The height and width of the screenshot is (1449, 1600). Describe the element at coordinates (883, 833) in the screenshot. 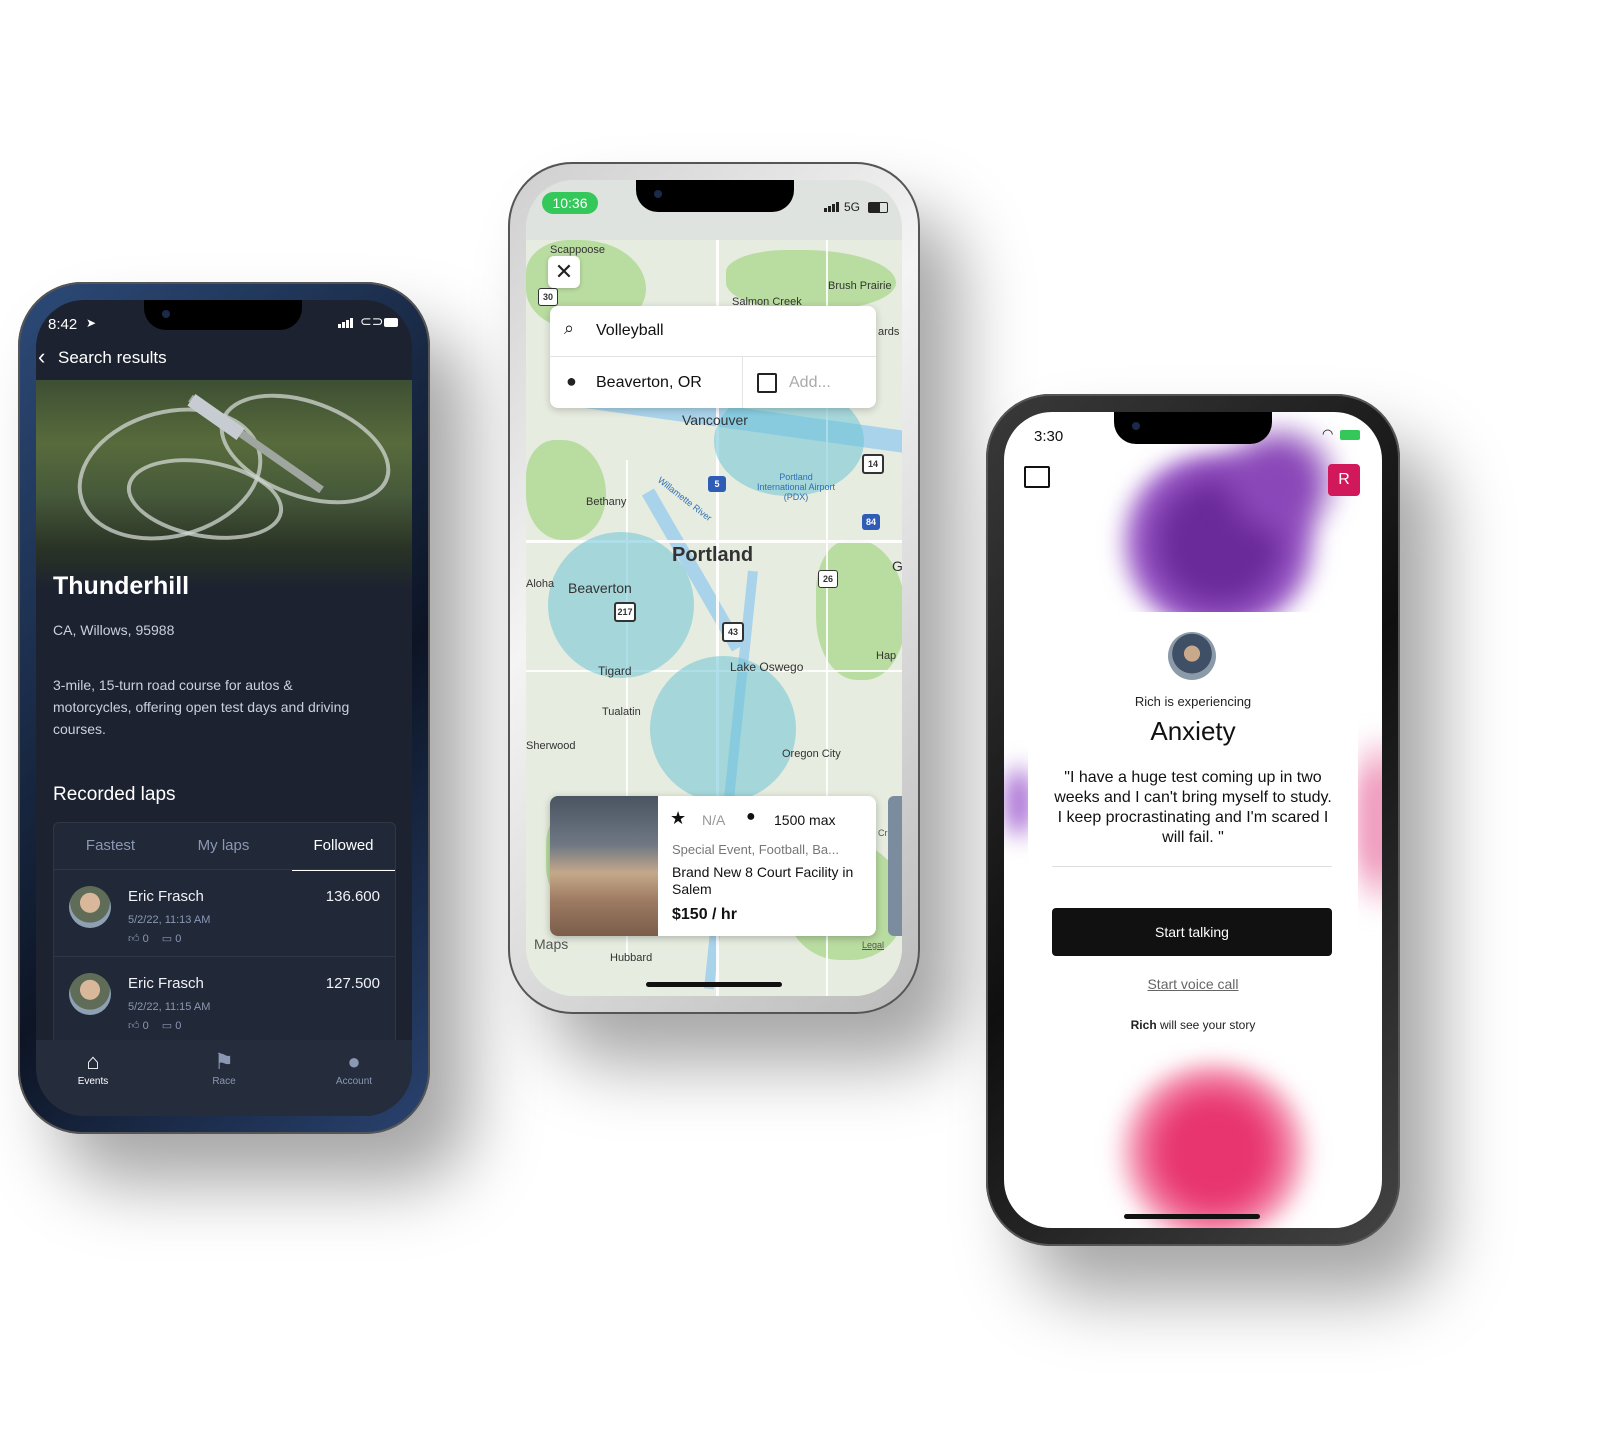

I see `map-label: Cr` at that location.